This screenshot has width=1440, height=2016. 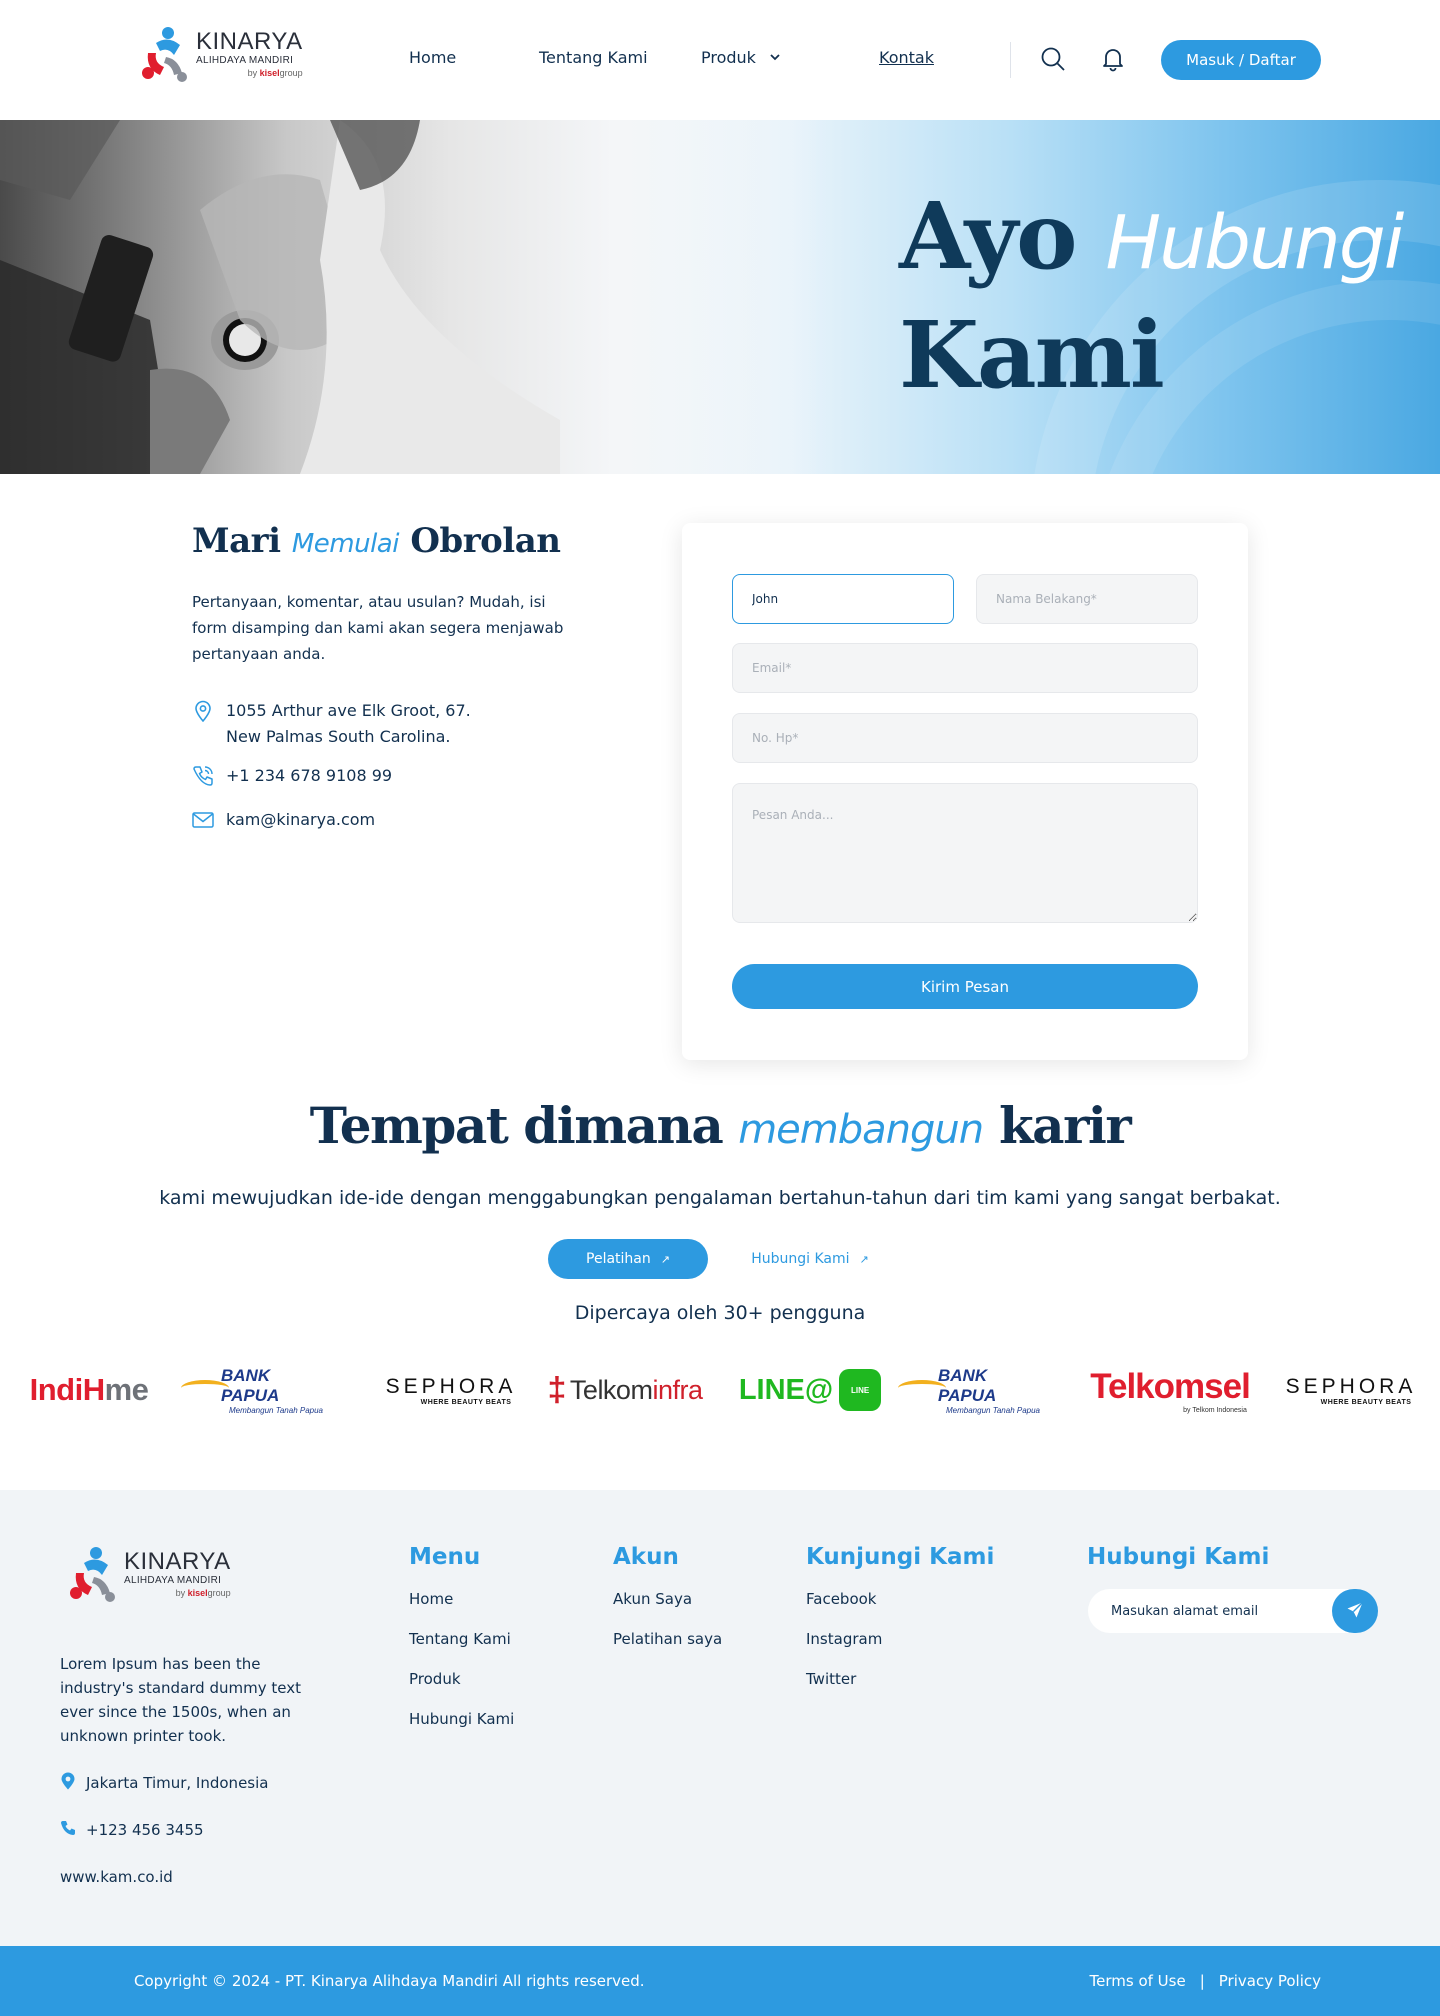 I want to click on contact-form: Kirim Pesan, so click(x=965, y=791).